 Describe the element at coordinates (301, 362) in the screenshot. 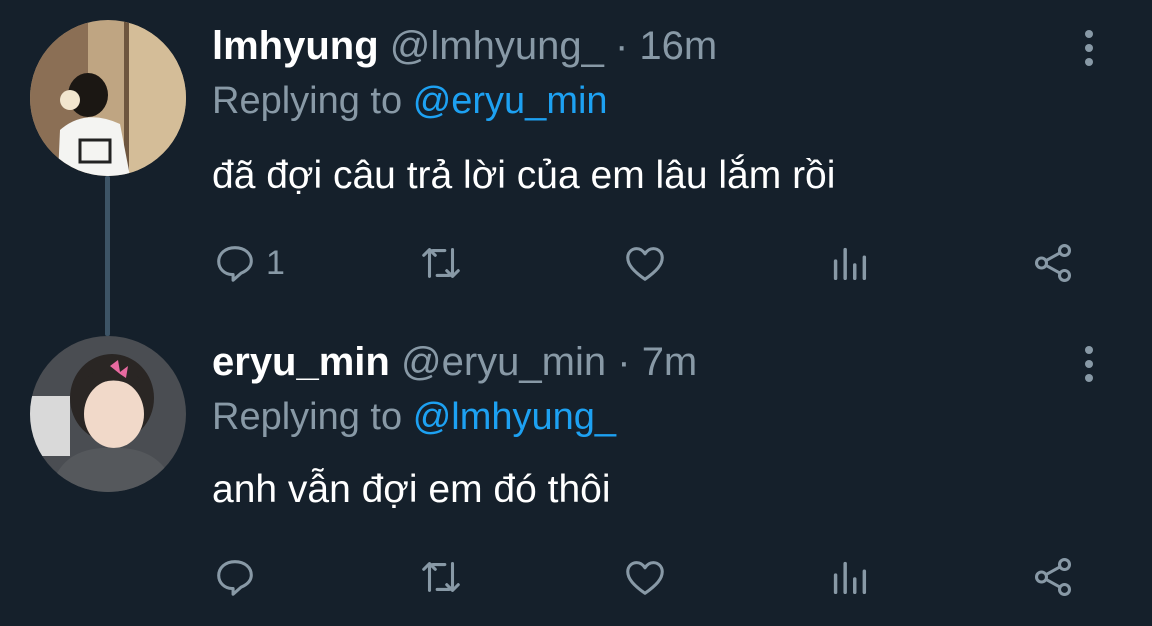

I see `display-name: eryu_min` at that location.